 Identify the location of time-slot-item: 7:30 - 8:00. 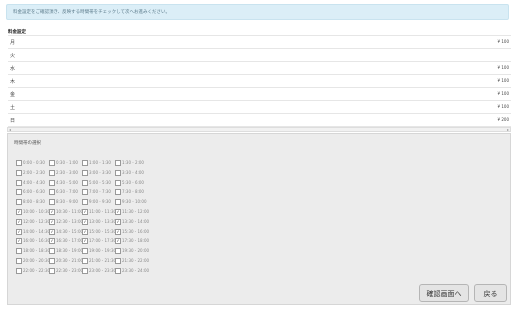
(131, 192).